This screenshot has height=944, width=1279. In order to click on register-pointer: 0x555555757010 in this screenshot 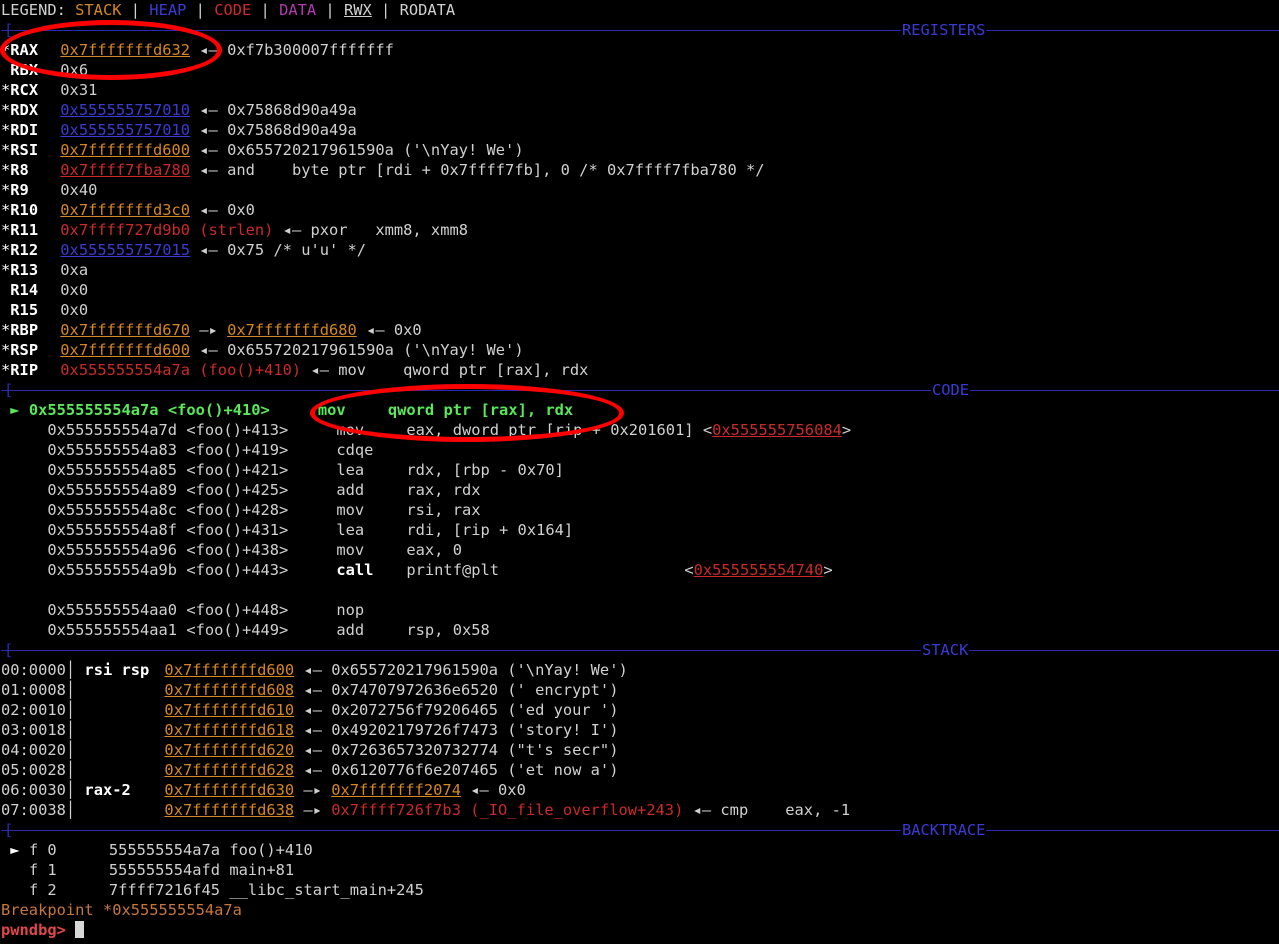, I will do `click(125, 110)`.